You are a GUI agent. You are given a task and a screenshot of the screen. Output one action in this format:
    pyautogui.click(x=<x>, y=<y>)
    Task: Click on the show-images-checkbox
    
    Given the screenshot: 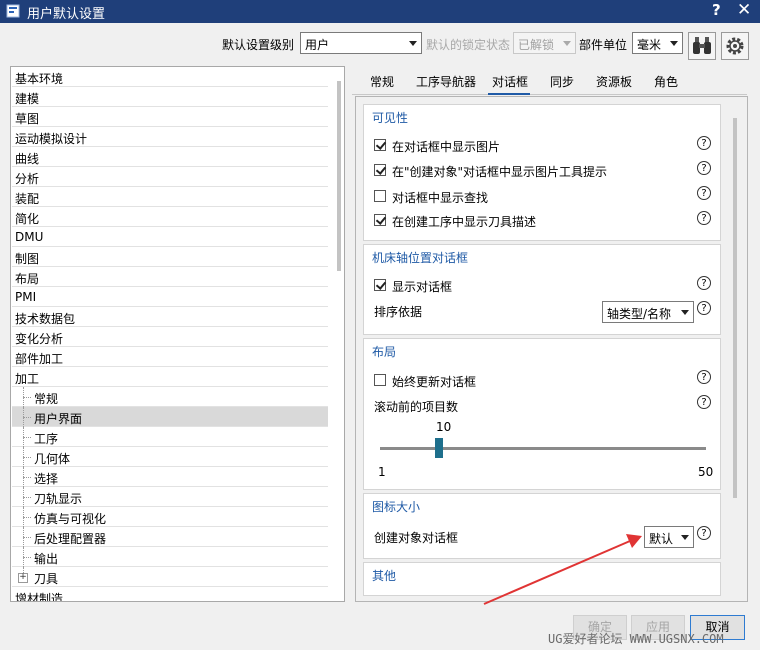 What is the action you would take?
    pyautogui.click(x=380, y=145)
    